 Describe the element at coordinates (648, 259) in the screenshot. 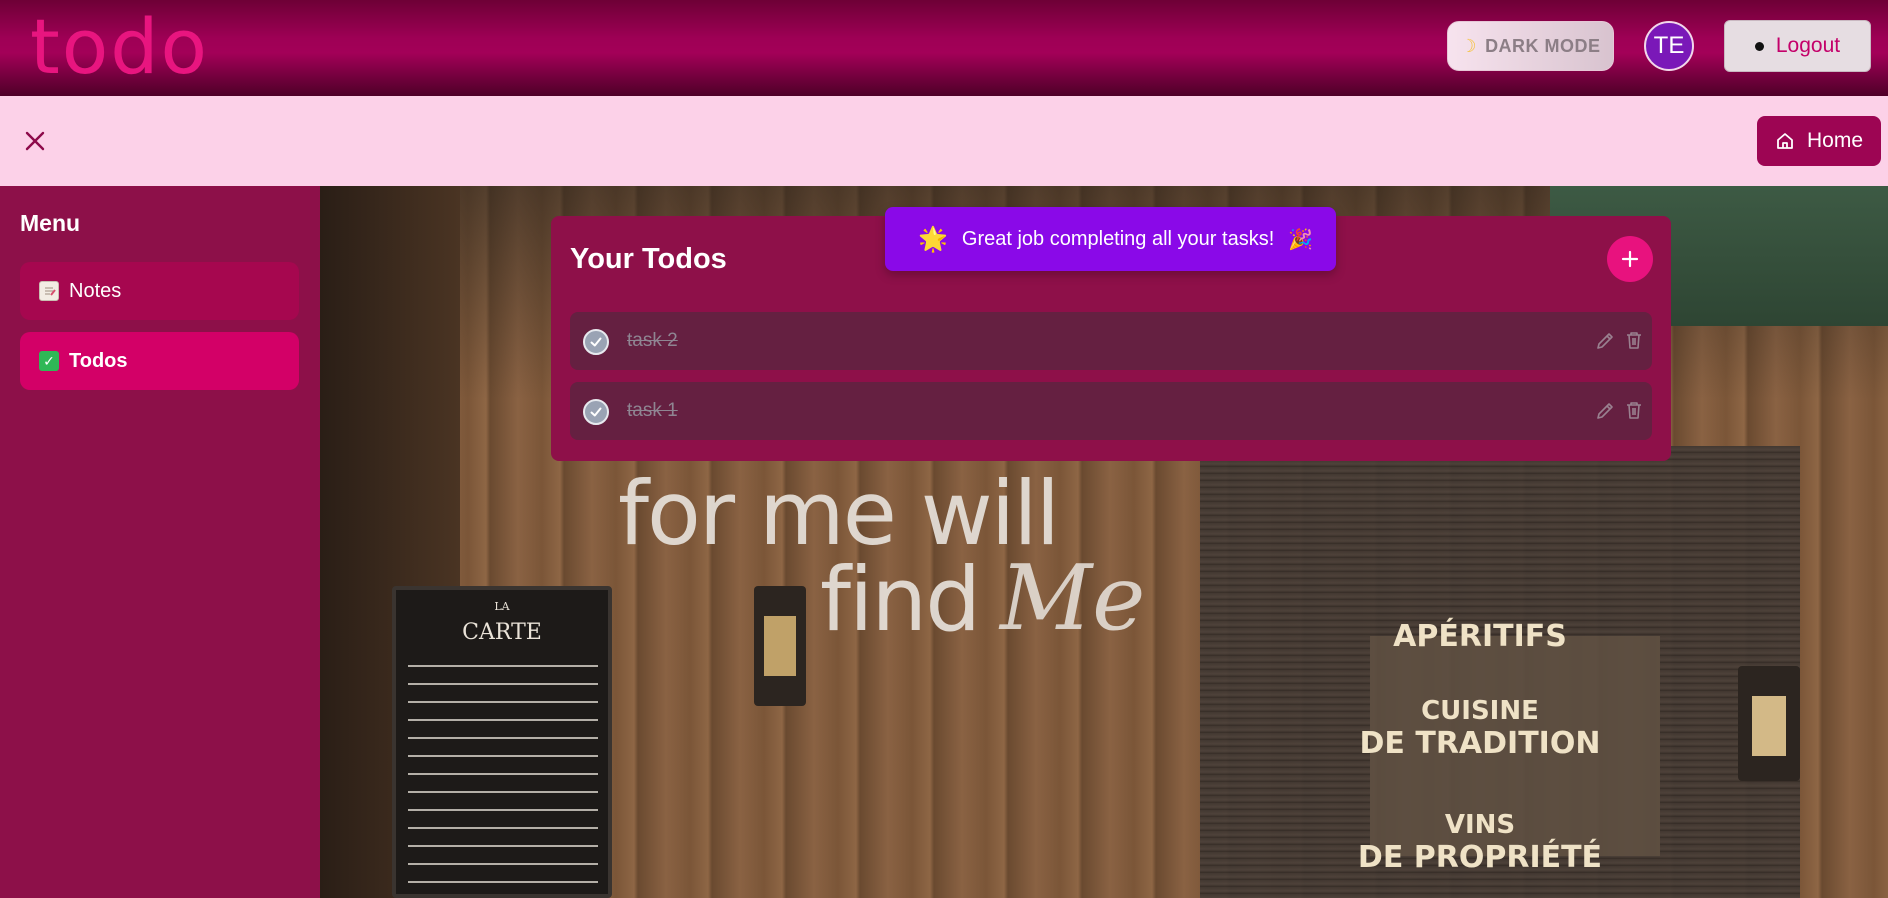

I see `todos-title: Your Todos` at that location.